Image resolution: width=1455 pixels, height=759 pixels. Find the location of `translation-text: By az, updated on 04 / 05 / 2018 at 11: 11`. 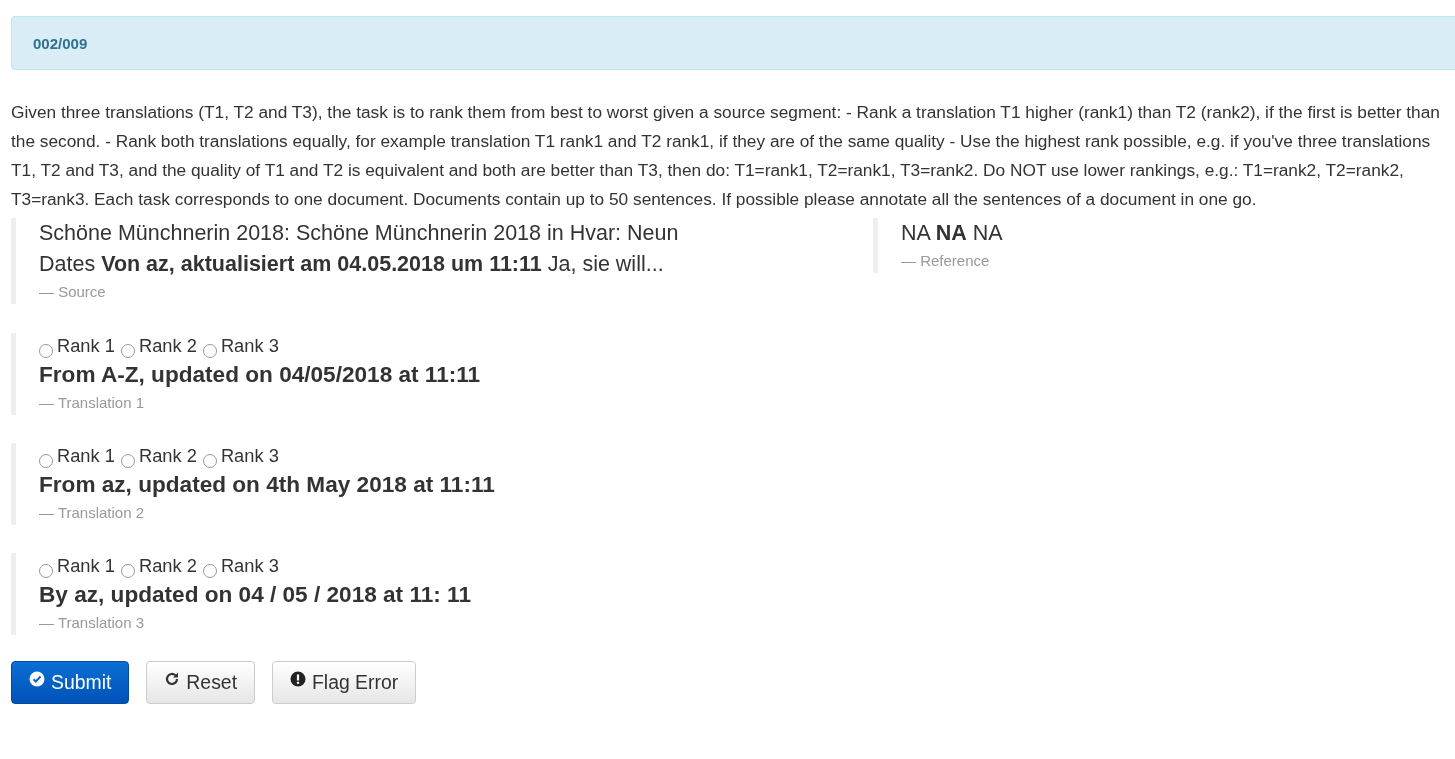

translation-text: By az, updated on 04 / 05 / 2018 at 11: 11 is located at coordinates (255, 595).